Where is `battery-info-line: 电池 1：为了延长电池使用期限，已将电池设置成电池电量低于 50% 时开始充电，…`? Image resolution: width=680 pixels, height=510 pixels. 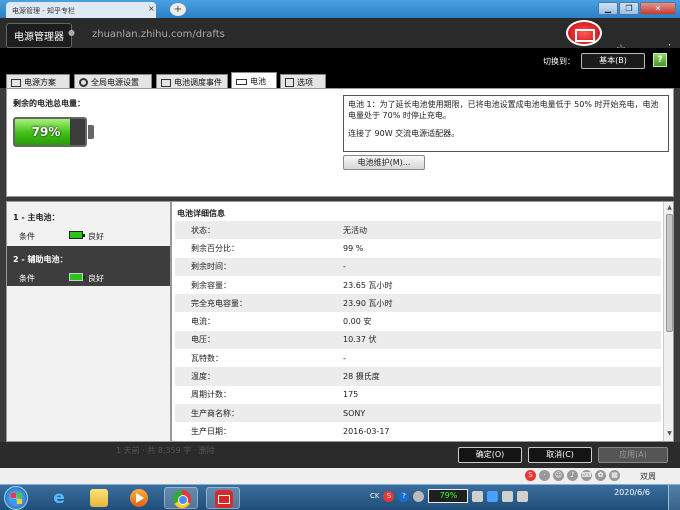
battery-info-line: 电池 1：为了延长电池使用期限，已将电池设置成电池电量低于 50% 时开始充电，… is located at coordinates (503, 110).